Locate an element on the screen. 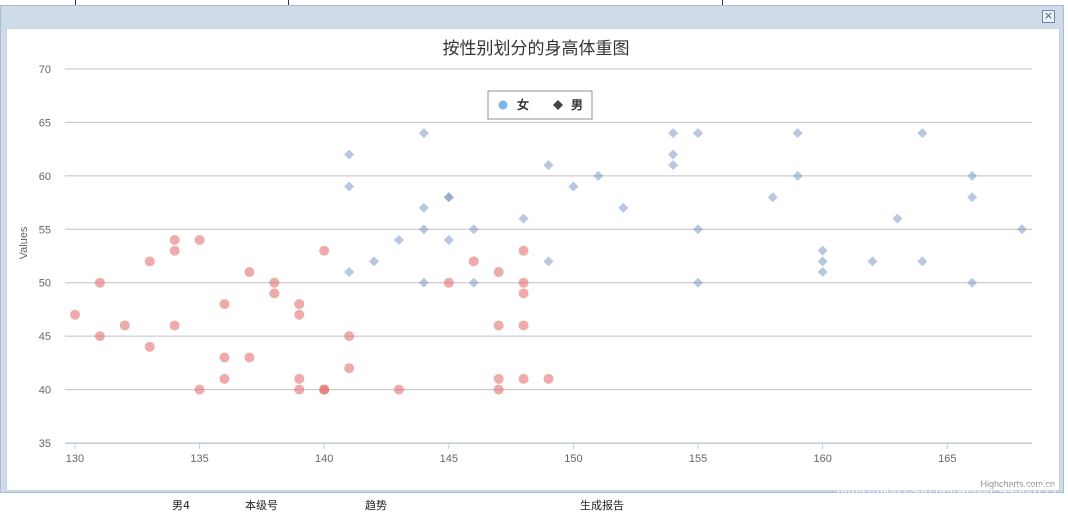  x-tick-label: 150 is located at coordinates (573, 459).